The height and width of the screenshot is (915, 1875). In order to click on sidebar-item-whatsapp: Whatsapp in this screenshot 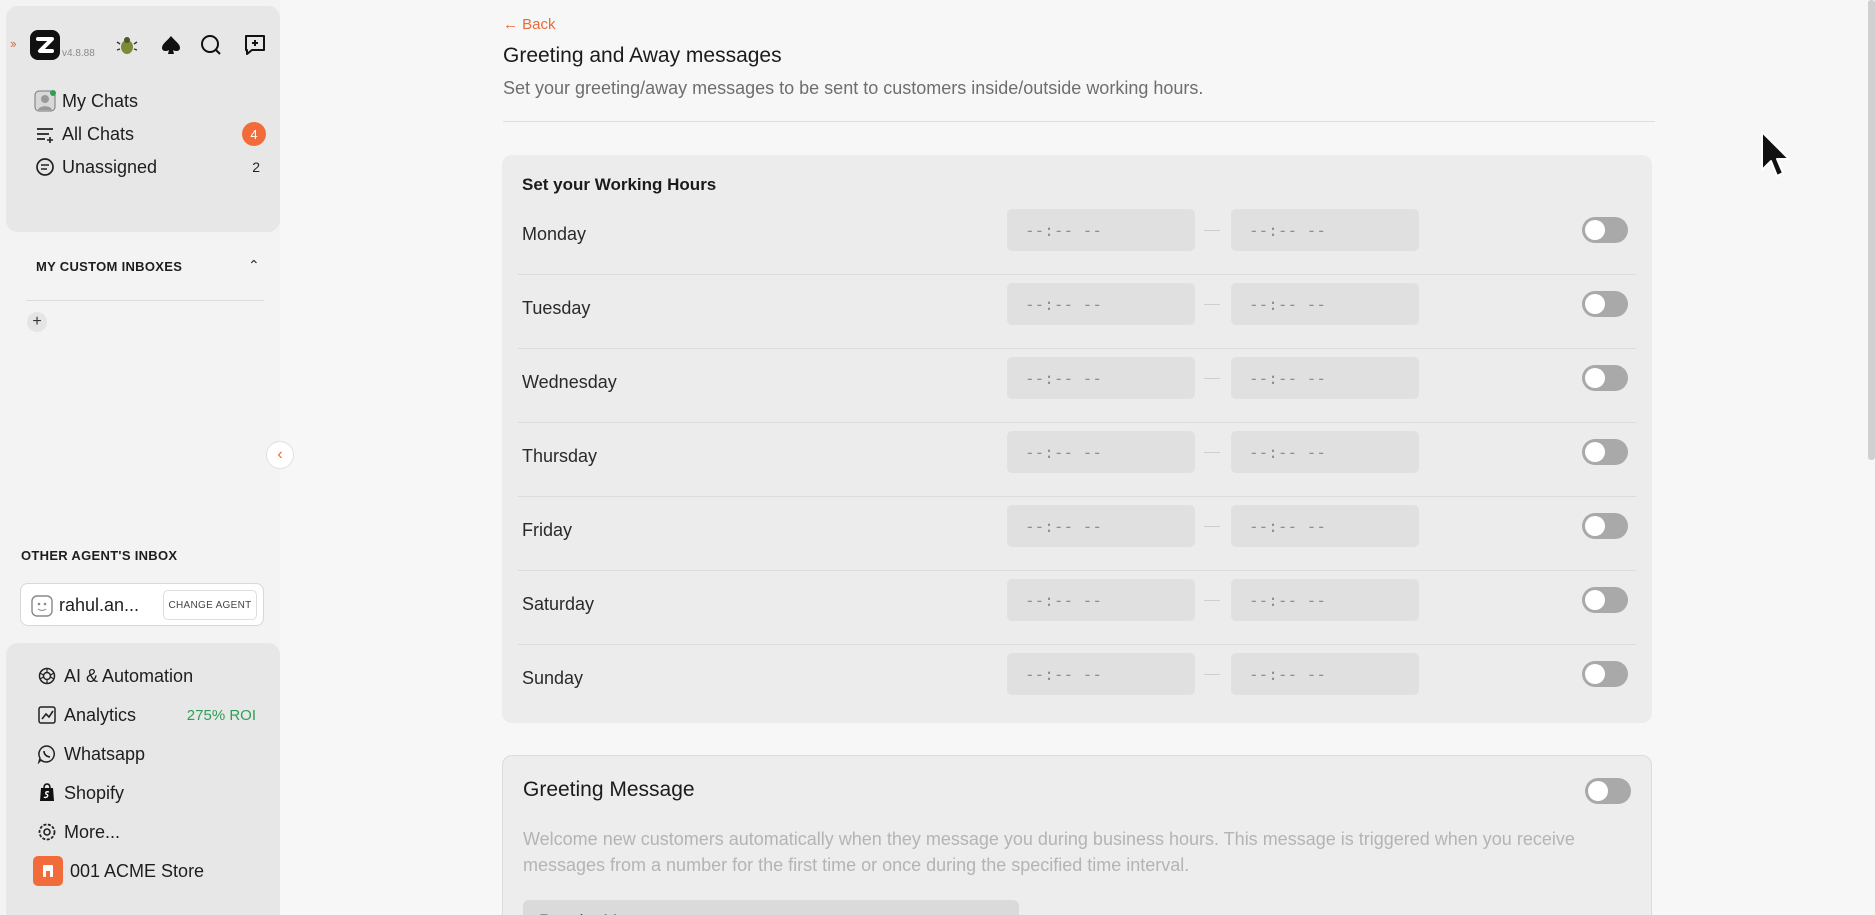, I will do `click(146, 754)`.